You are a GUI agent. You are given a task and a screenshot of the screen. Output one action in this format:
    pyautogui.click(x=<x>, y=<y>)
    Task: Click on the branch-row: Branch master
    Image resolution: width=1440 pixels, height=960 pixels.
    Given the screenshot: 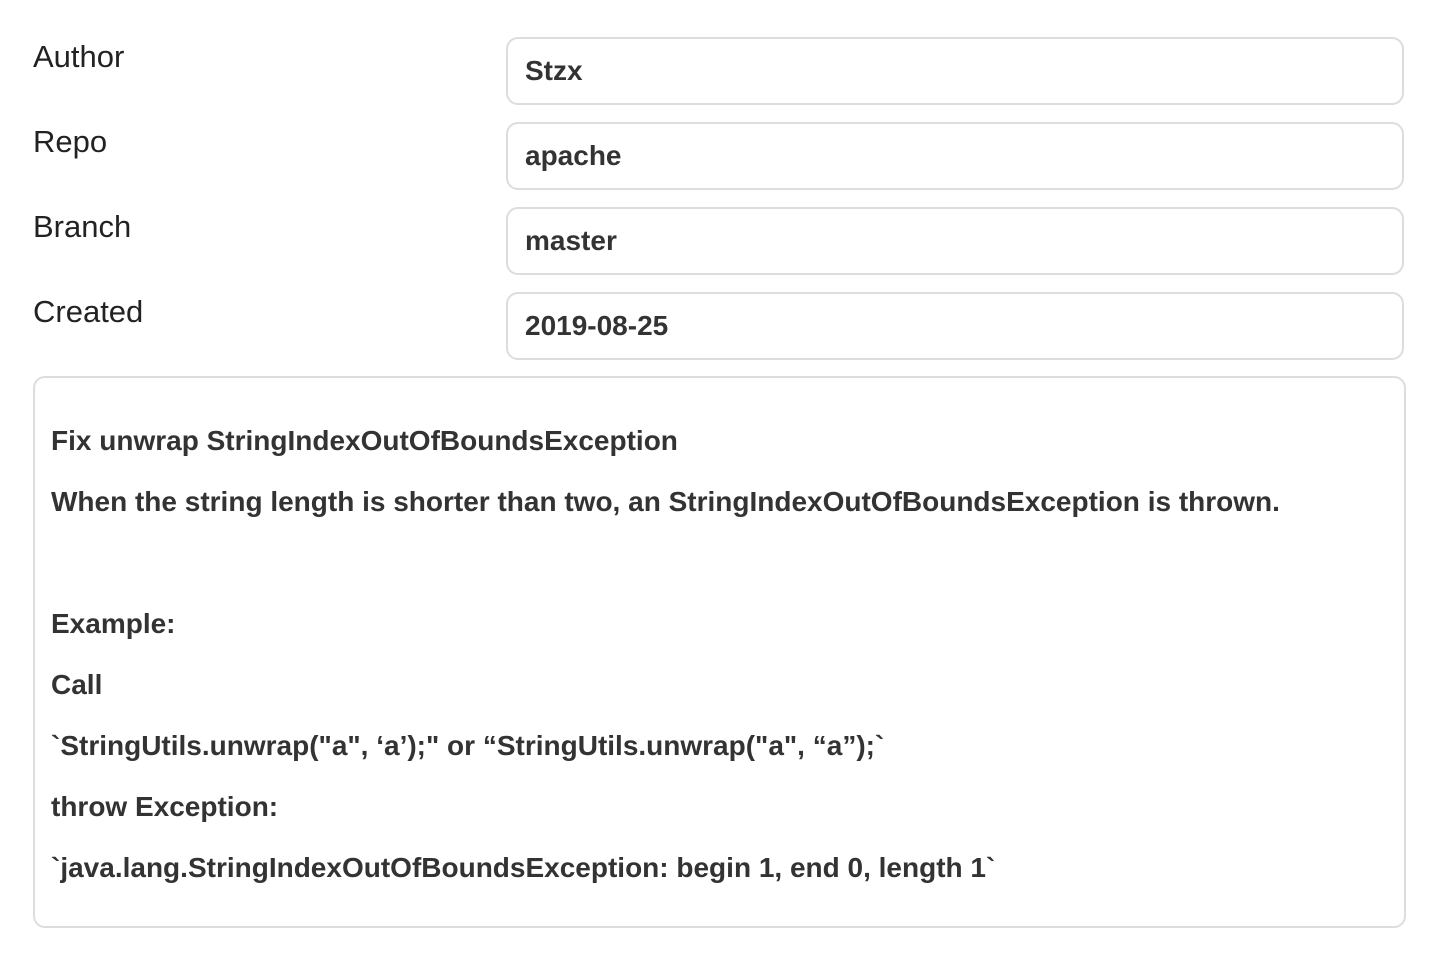 What is the action you would take?
    pyautogui.click(x=720, y=242)
    